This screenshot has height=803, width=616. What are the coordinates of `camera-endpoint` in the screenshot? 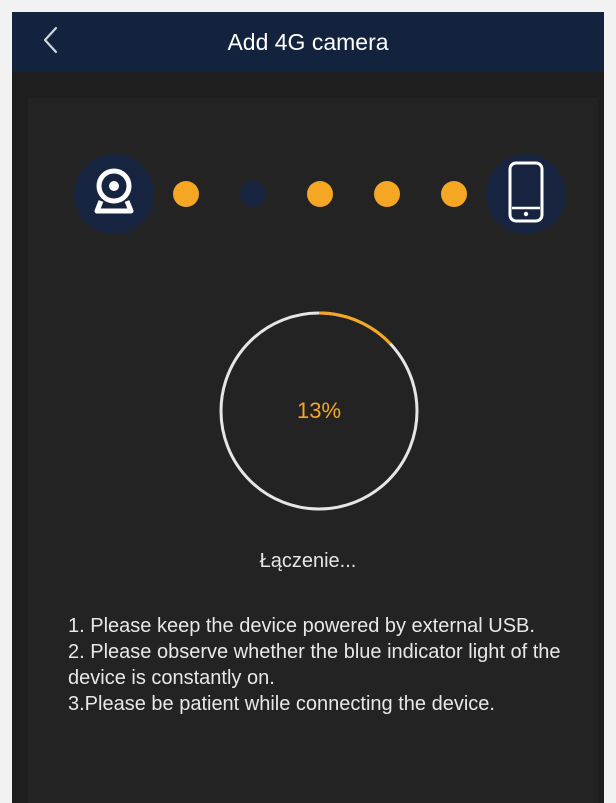 It's located at (114, 194).